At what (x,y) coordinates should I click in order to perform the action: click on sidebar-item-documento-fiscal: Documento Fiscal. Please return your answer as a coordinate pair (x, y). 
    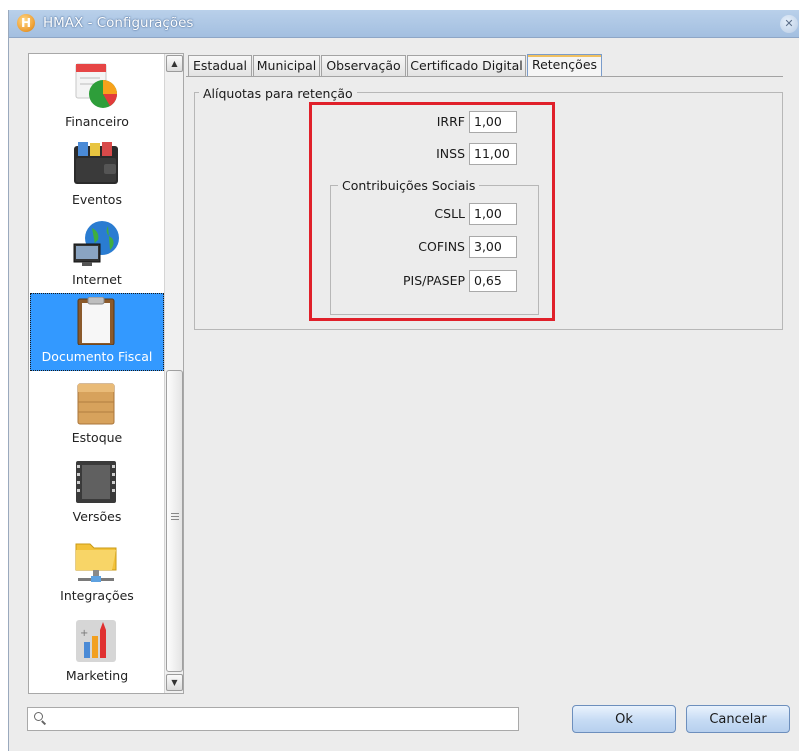
    Looking at the image, I should click on (97, 332).